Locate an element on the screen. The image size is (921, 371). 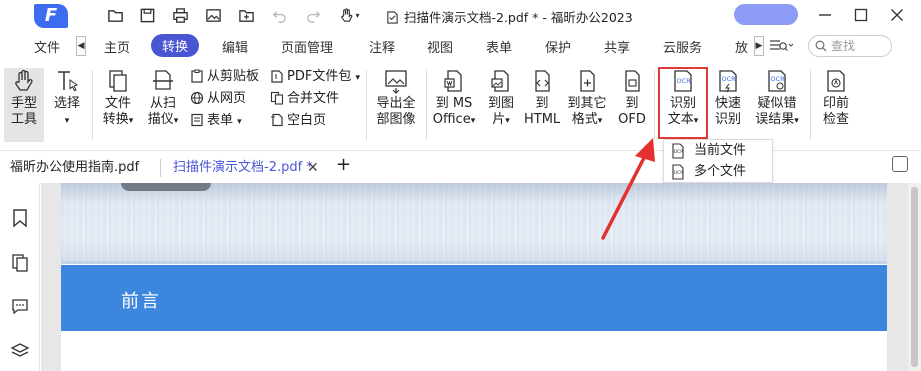
to-image-button: 到图 片▾ is located at coordinates (501, 98).